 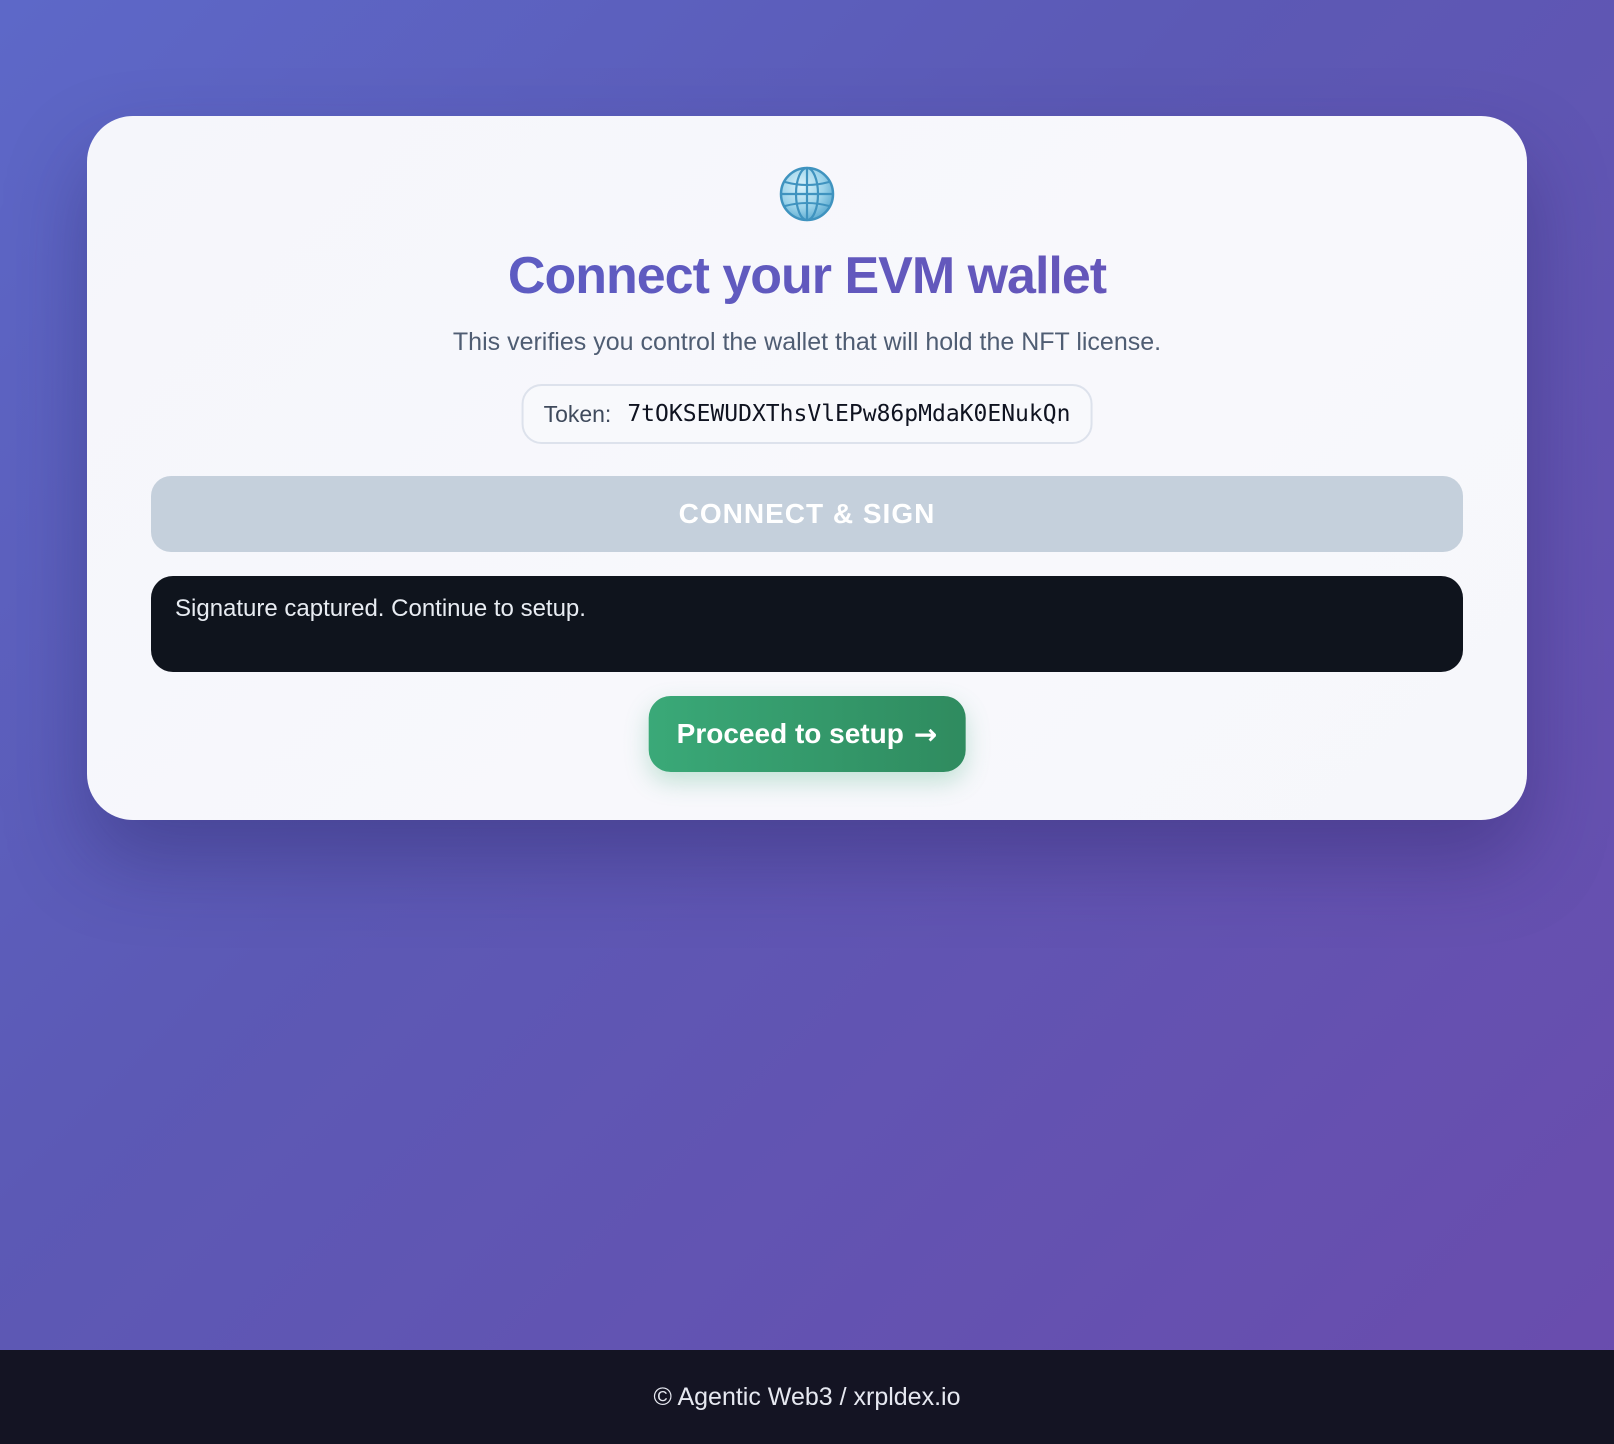 I want to click on footer-text: © Agentic Web3 / xrpldex.io, so click(x=807, y=1396).